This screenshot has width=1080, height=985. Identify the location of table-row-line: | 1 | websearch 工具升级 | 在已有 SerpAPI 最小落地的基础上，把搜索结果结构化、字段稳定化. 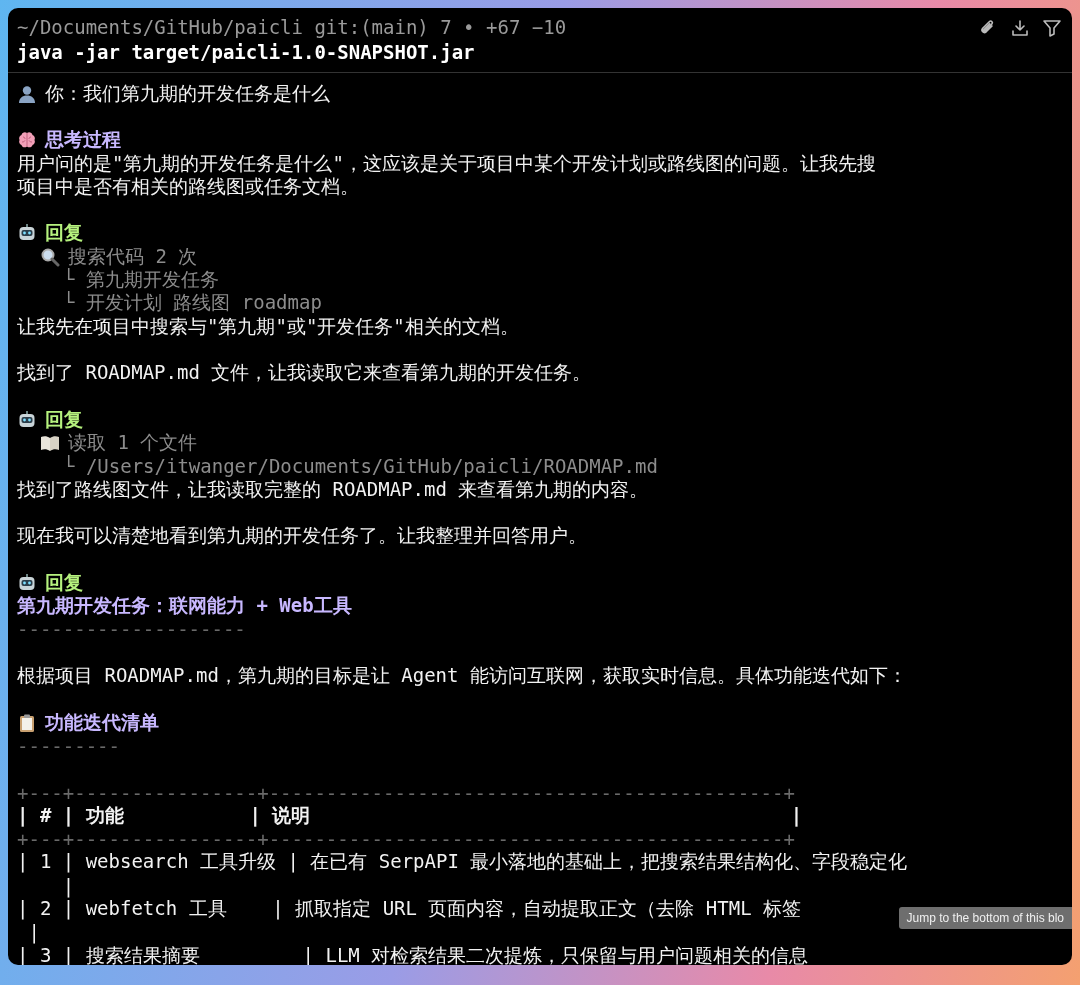
(462, 862).